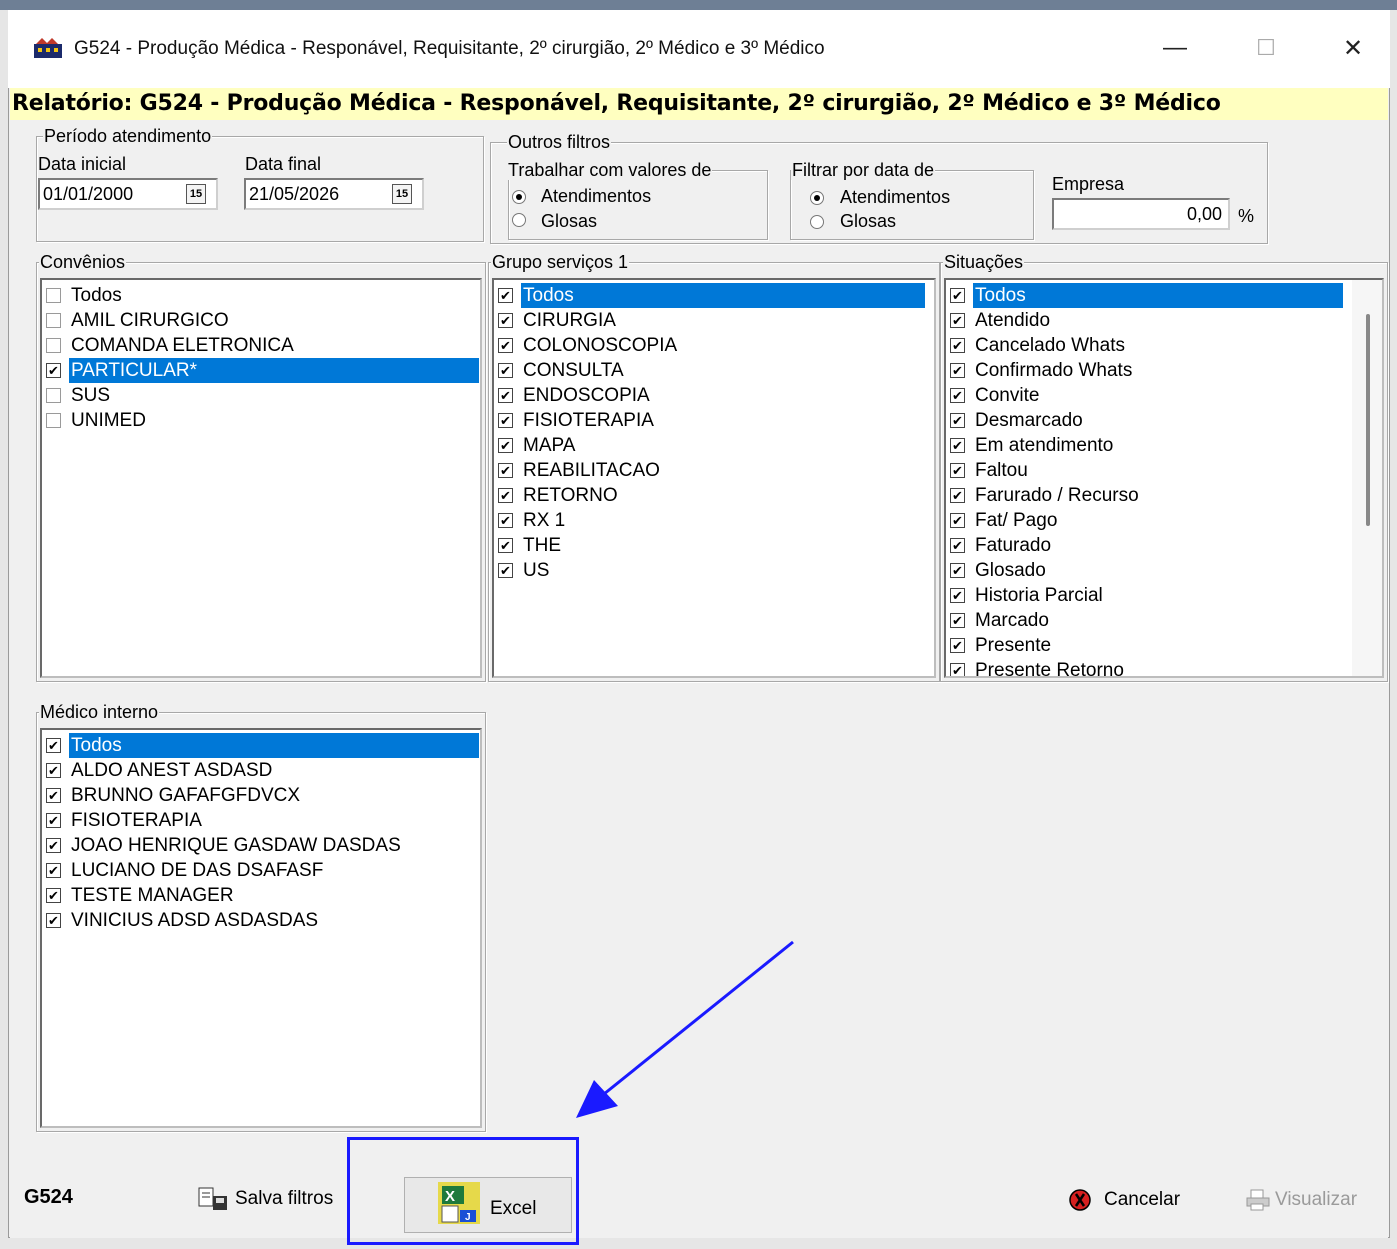 The height and width of the screenshot is (1249, 1397). What do you see at coordinates (536, 570) in the screenshot?
I see `list-item-label: US` at bounding box center [536, 570].